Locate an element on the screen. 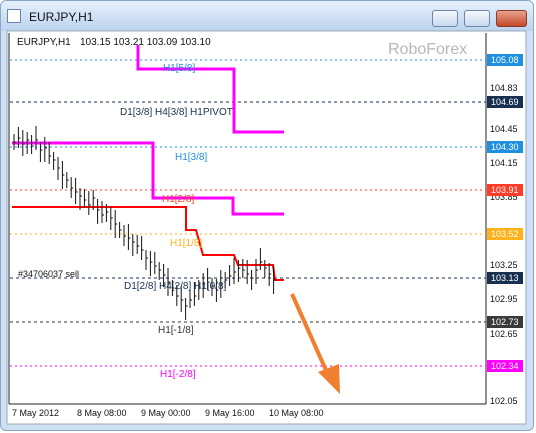 This screenshot has width=536, height=433. x-tick: 8 May 08:00 is located at coordinates (102, 413).